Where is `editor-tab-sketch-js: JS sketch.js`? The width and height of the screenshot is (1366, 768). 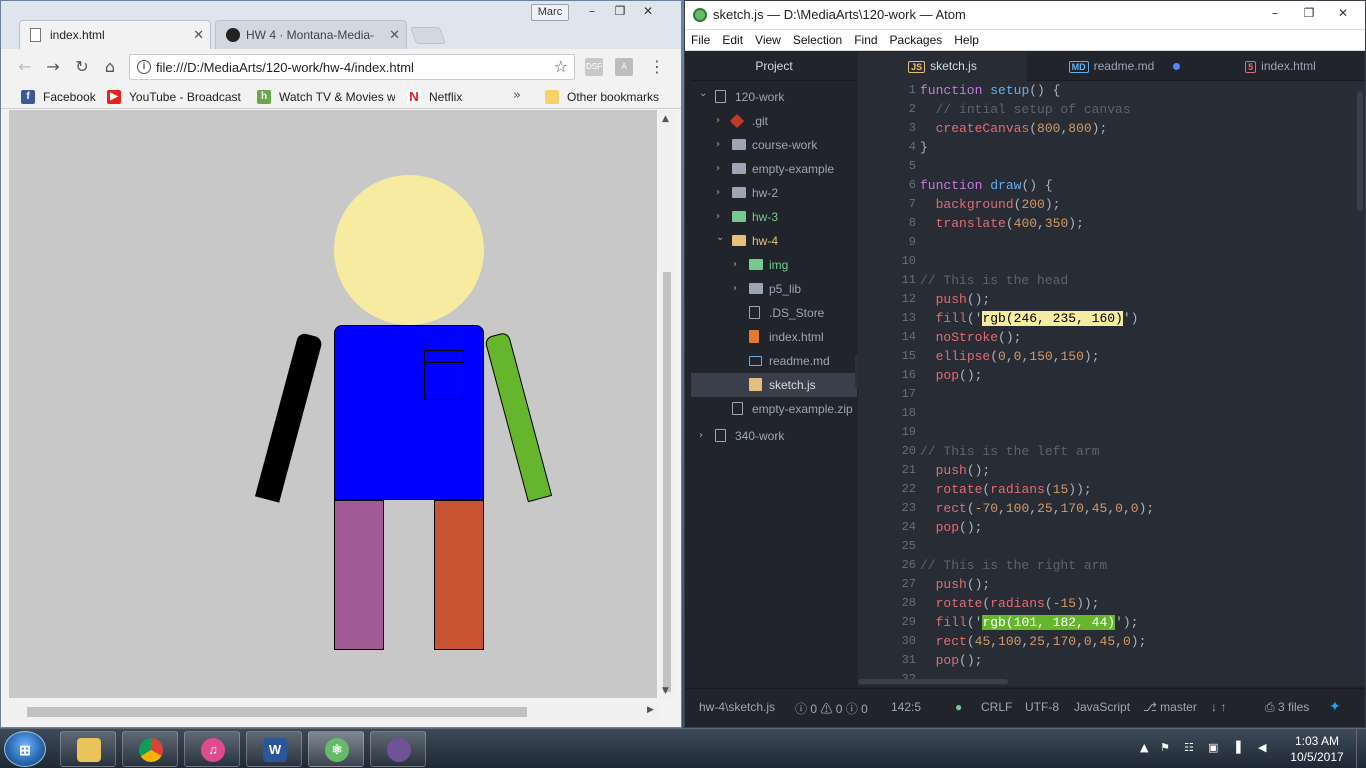 editor-tab-sketch-js: JS sketch.js is located at coordinates (942, 66).